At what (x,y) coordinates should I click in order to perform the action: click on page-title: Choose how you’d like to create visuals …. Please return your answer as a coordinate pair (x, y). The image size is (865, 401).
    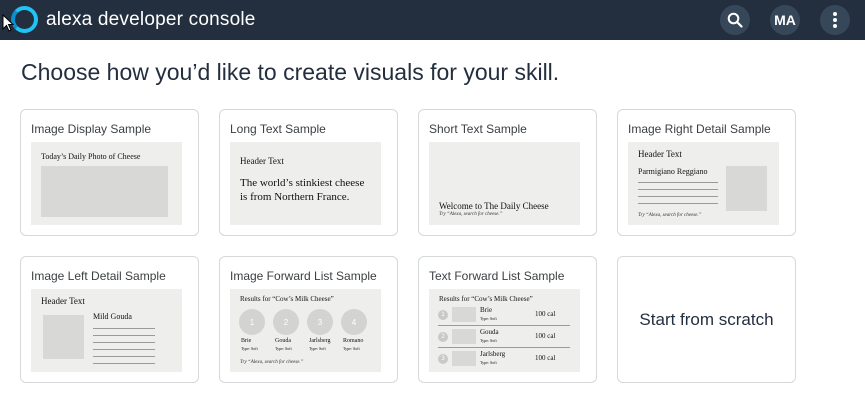
    Looking at the image, I should click on (290, 72).